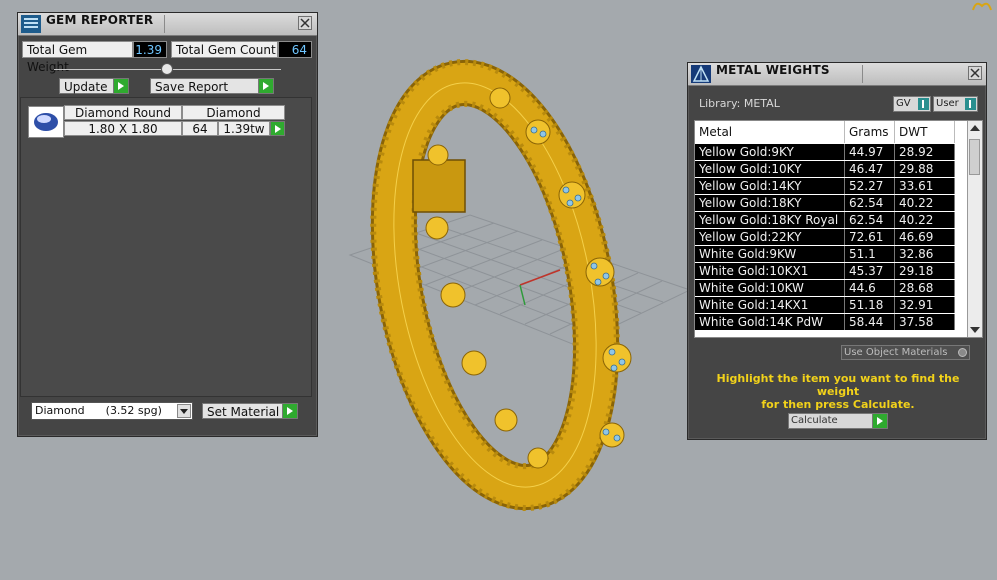  I want to click on corner-logo-icon, so click(982, 6).